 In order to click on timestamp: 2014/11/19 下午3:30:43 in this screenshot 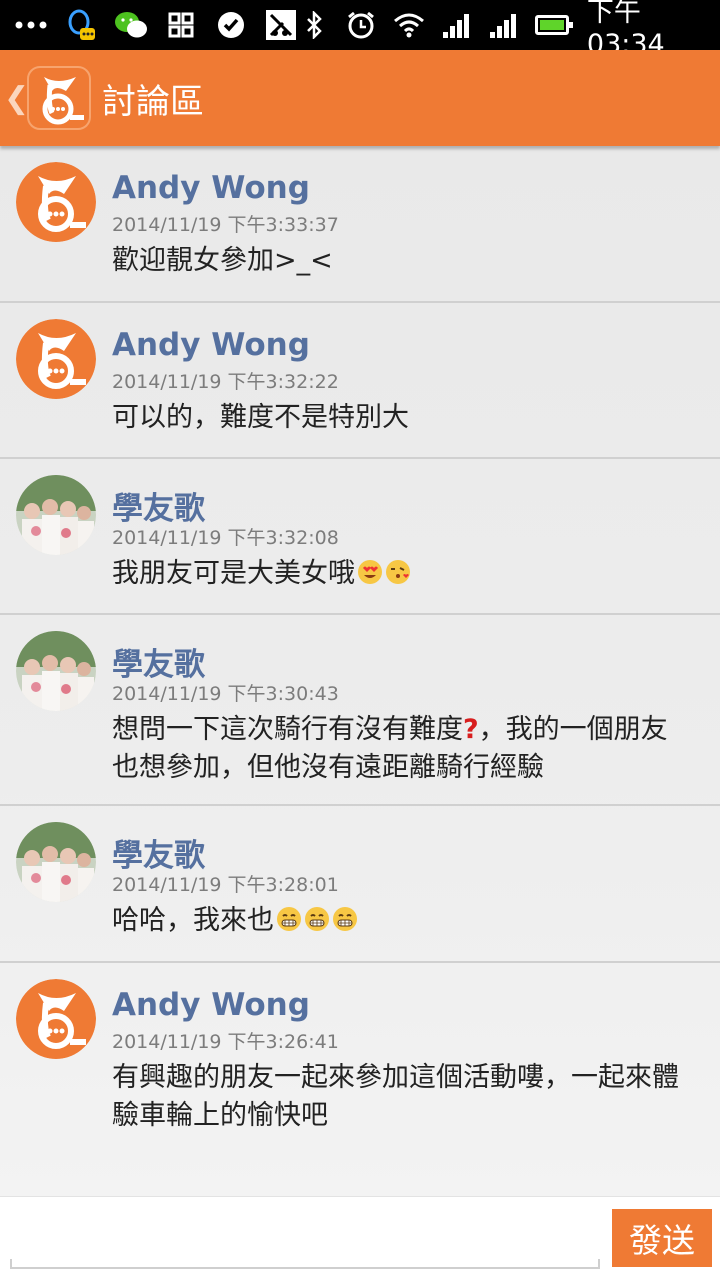, I will do `click(225, 694)`.